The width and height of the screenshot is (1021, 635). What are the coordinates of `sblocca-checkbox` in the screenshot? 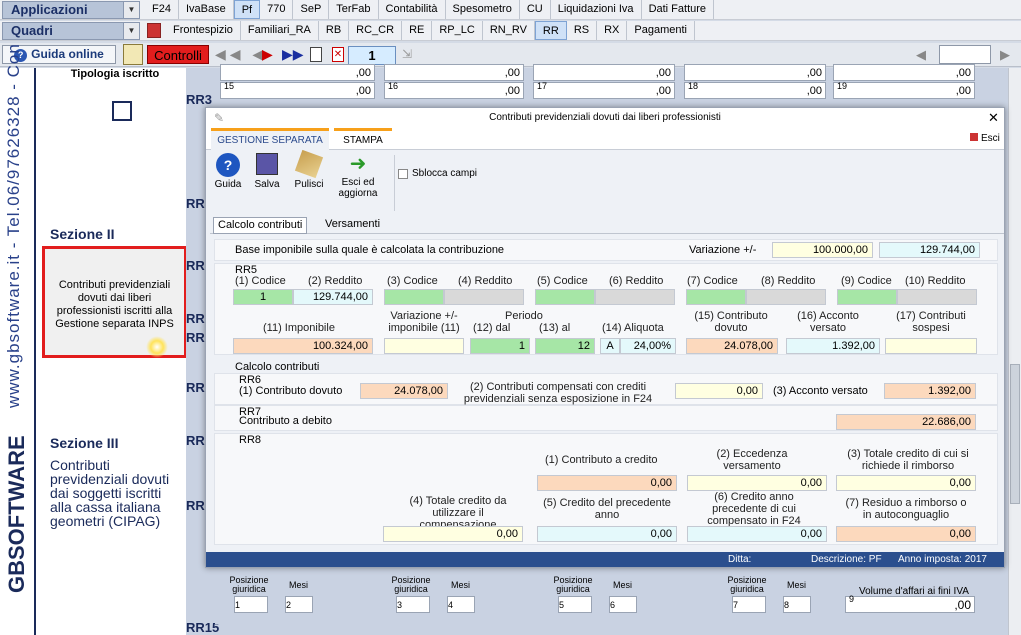 It's located at (403, 174).